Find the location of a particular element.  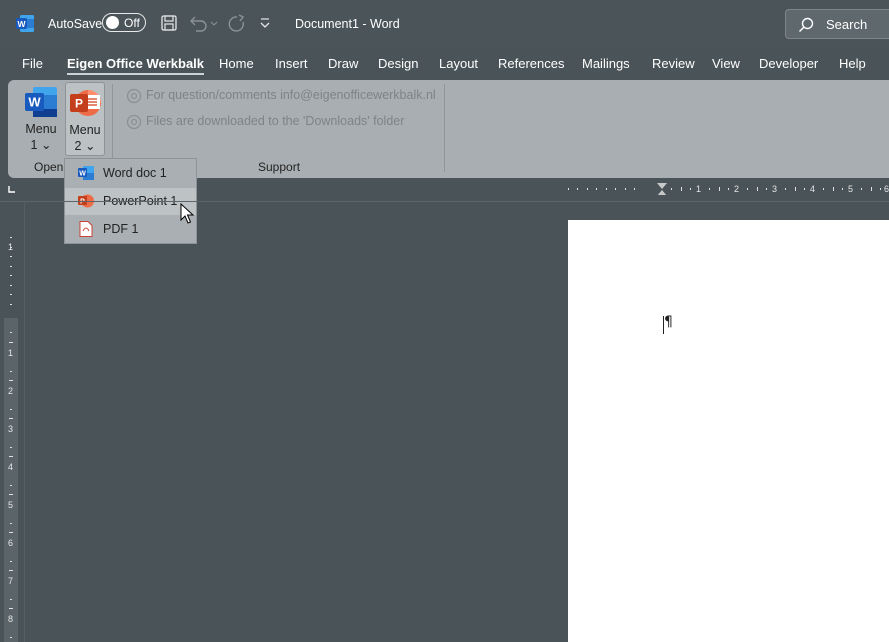

tab-insert: Insert is located at coordinates (291, 63).